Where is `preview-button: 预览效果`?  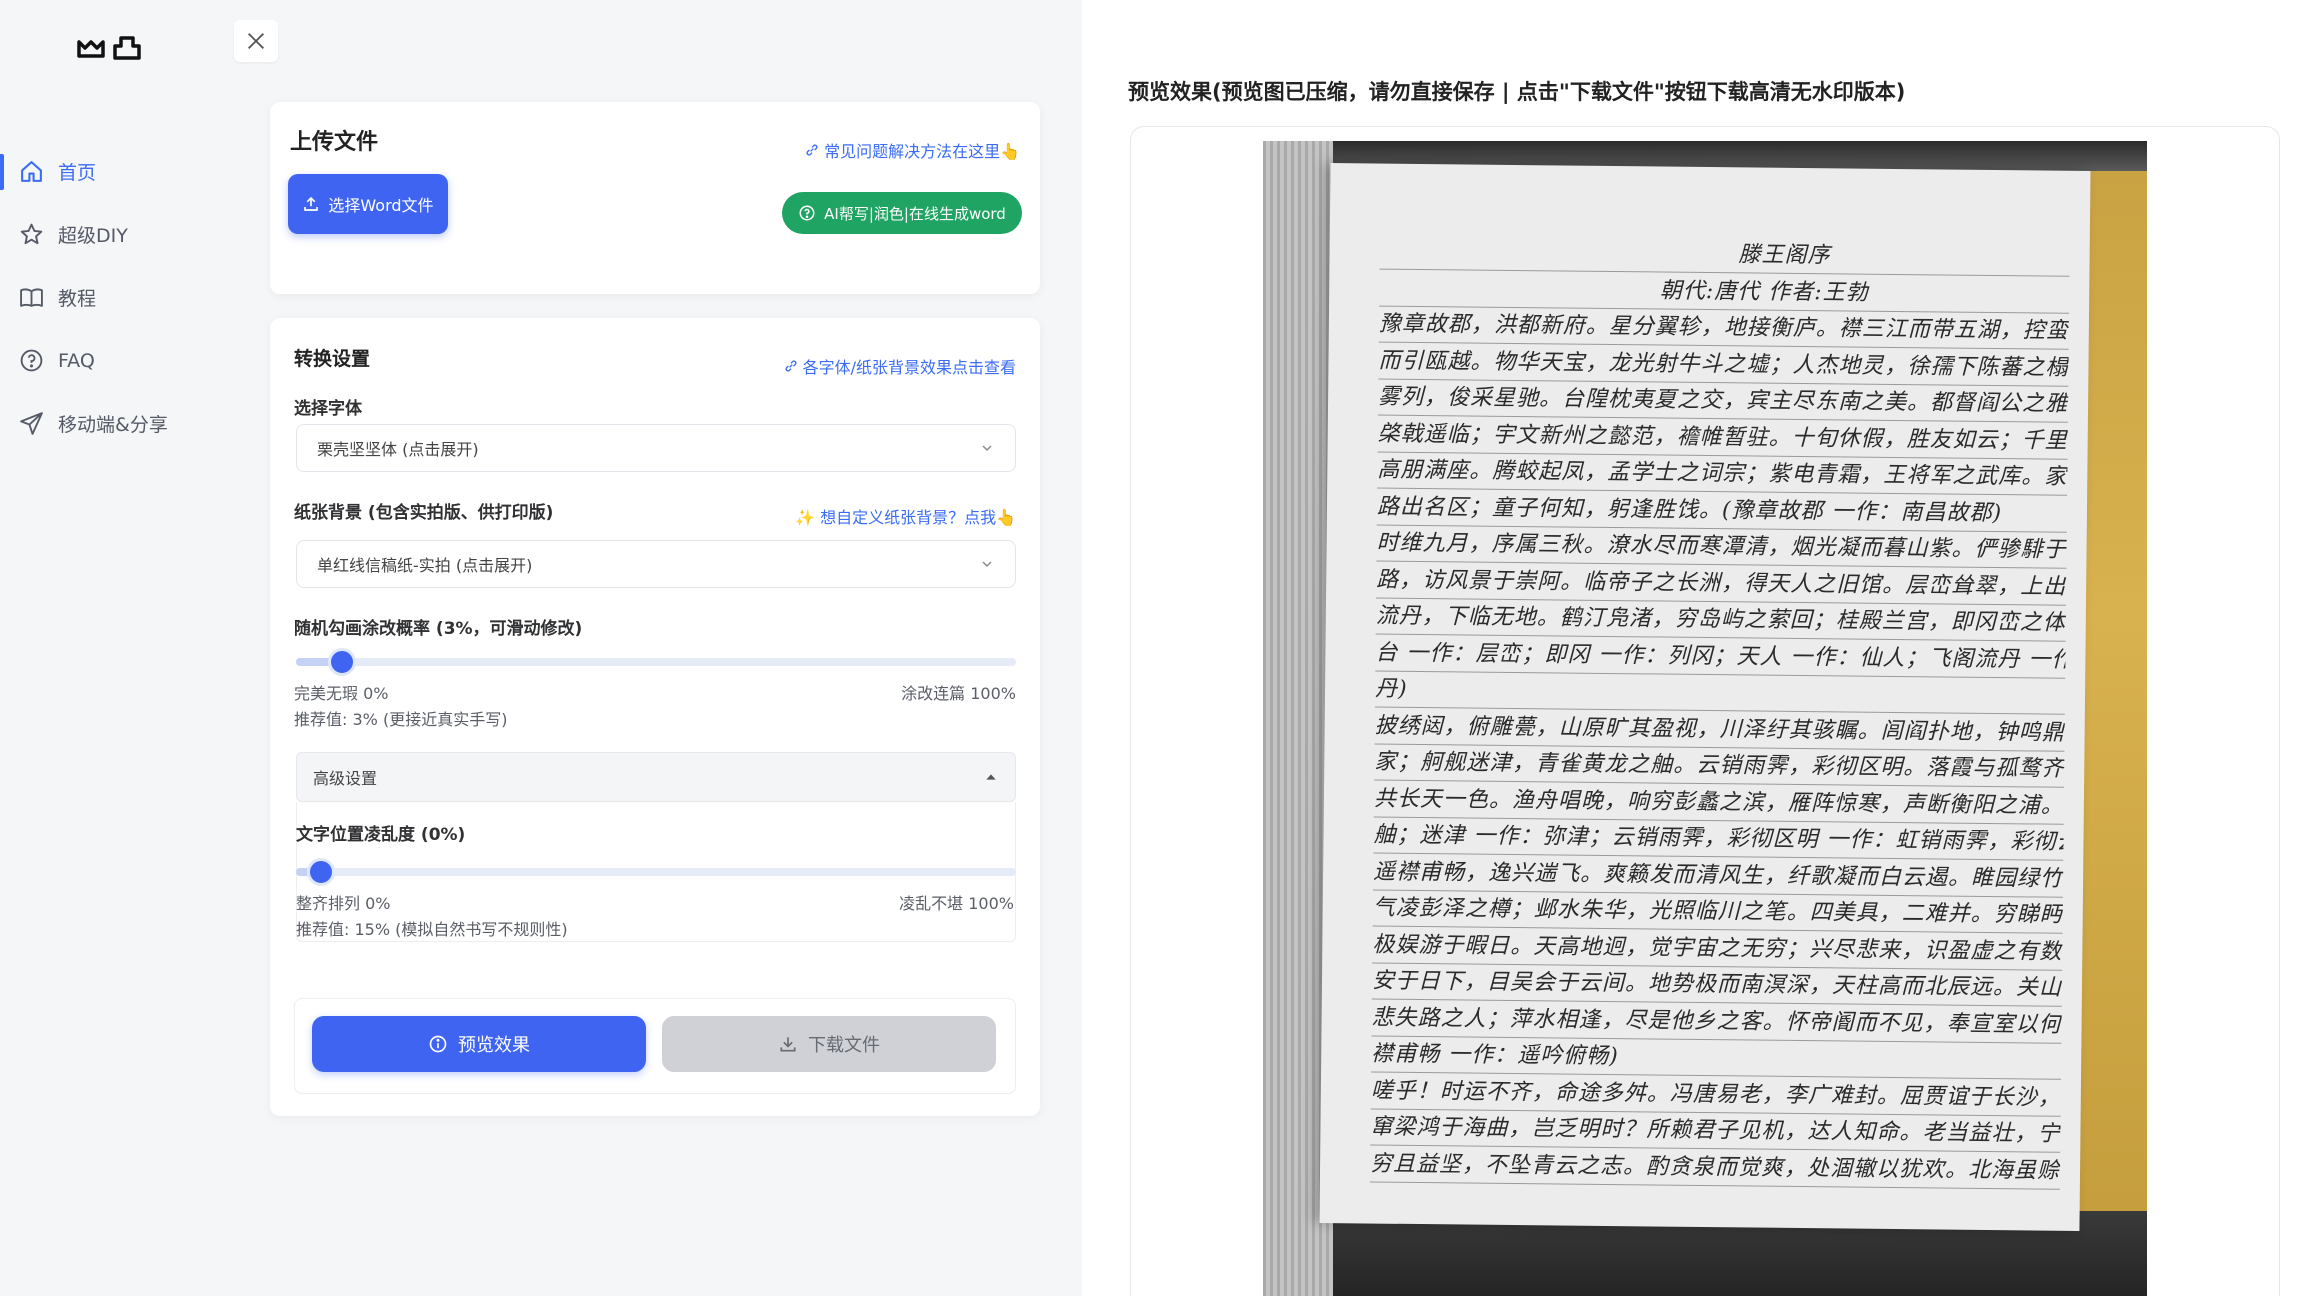
preview-button: 预览效果 is located at coordinates (479, 1044).